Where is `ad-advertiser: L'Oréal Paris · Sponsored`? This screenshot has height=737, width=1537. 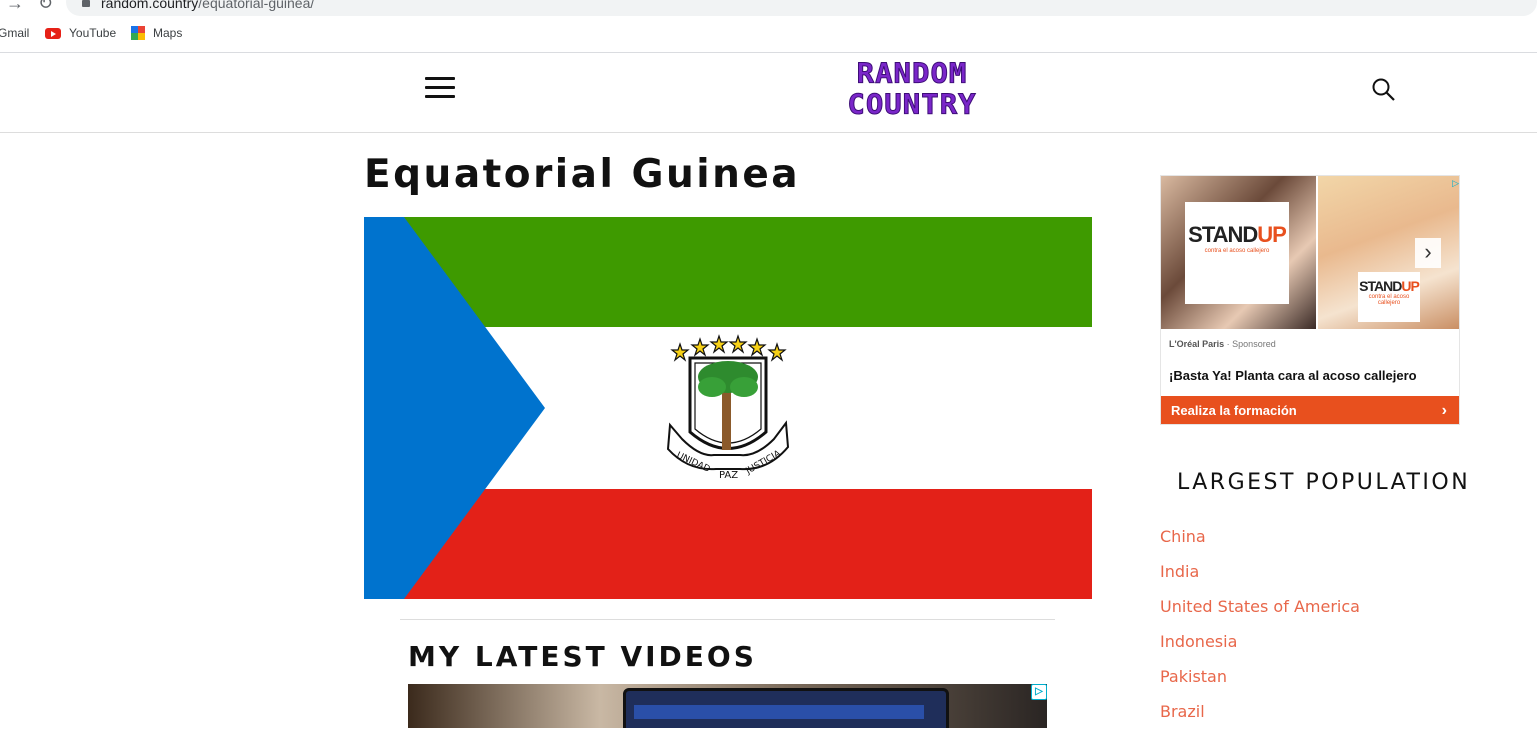
ad-advertiser: L'Oréal Paris · Sponsored is located at coordinates (1222, 344).